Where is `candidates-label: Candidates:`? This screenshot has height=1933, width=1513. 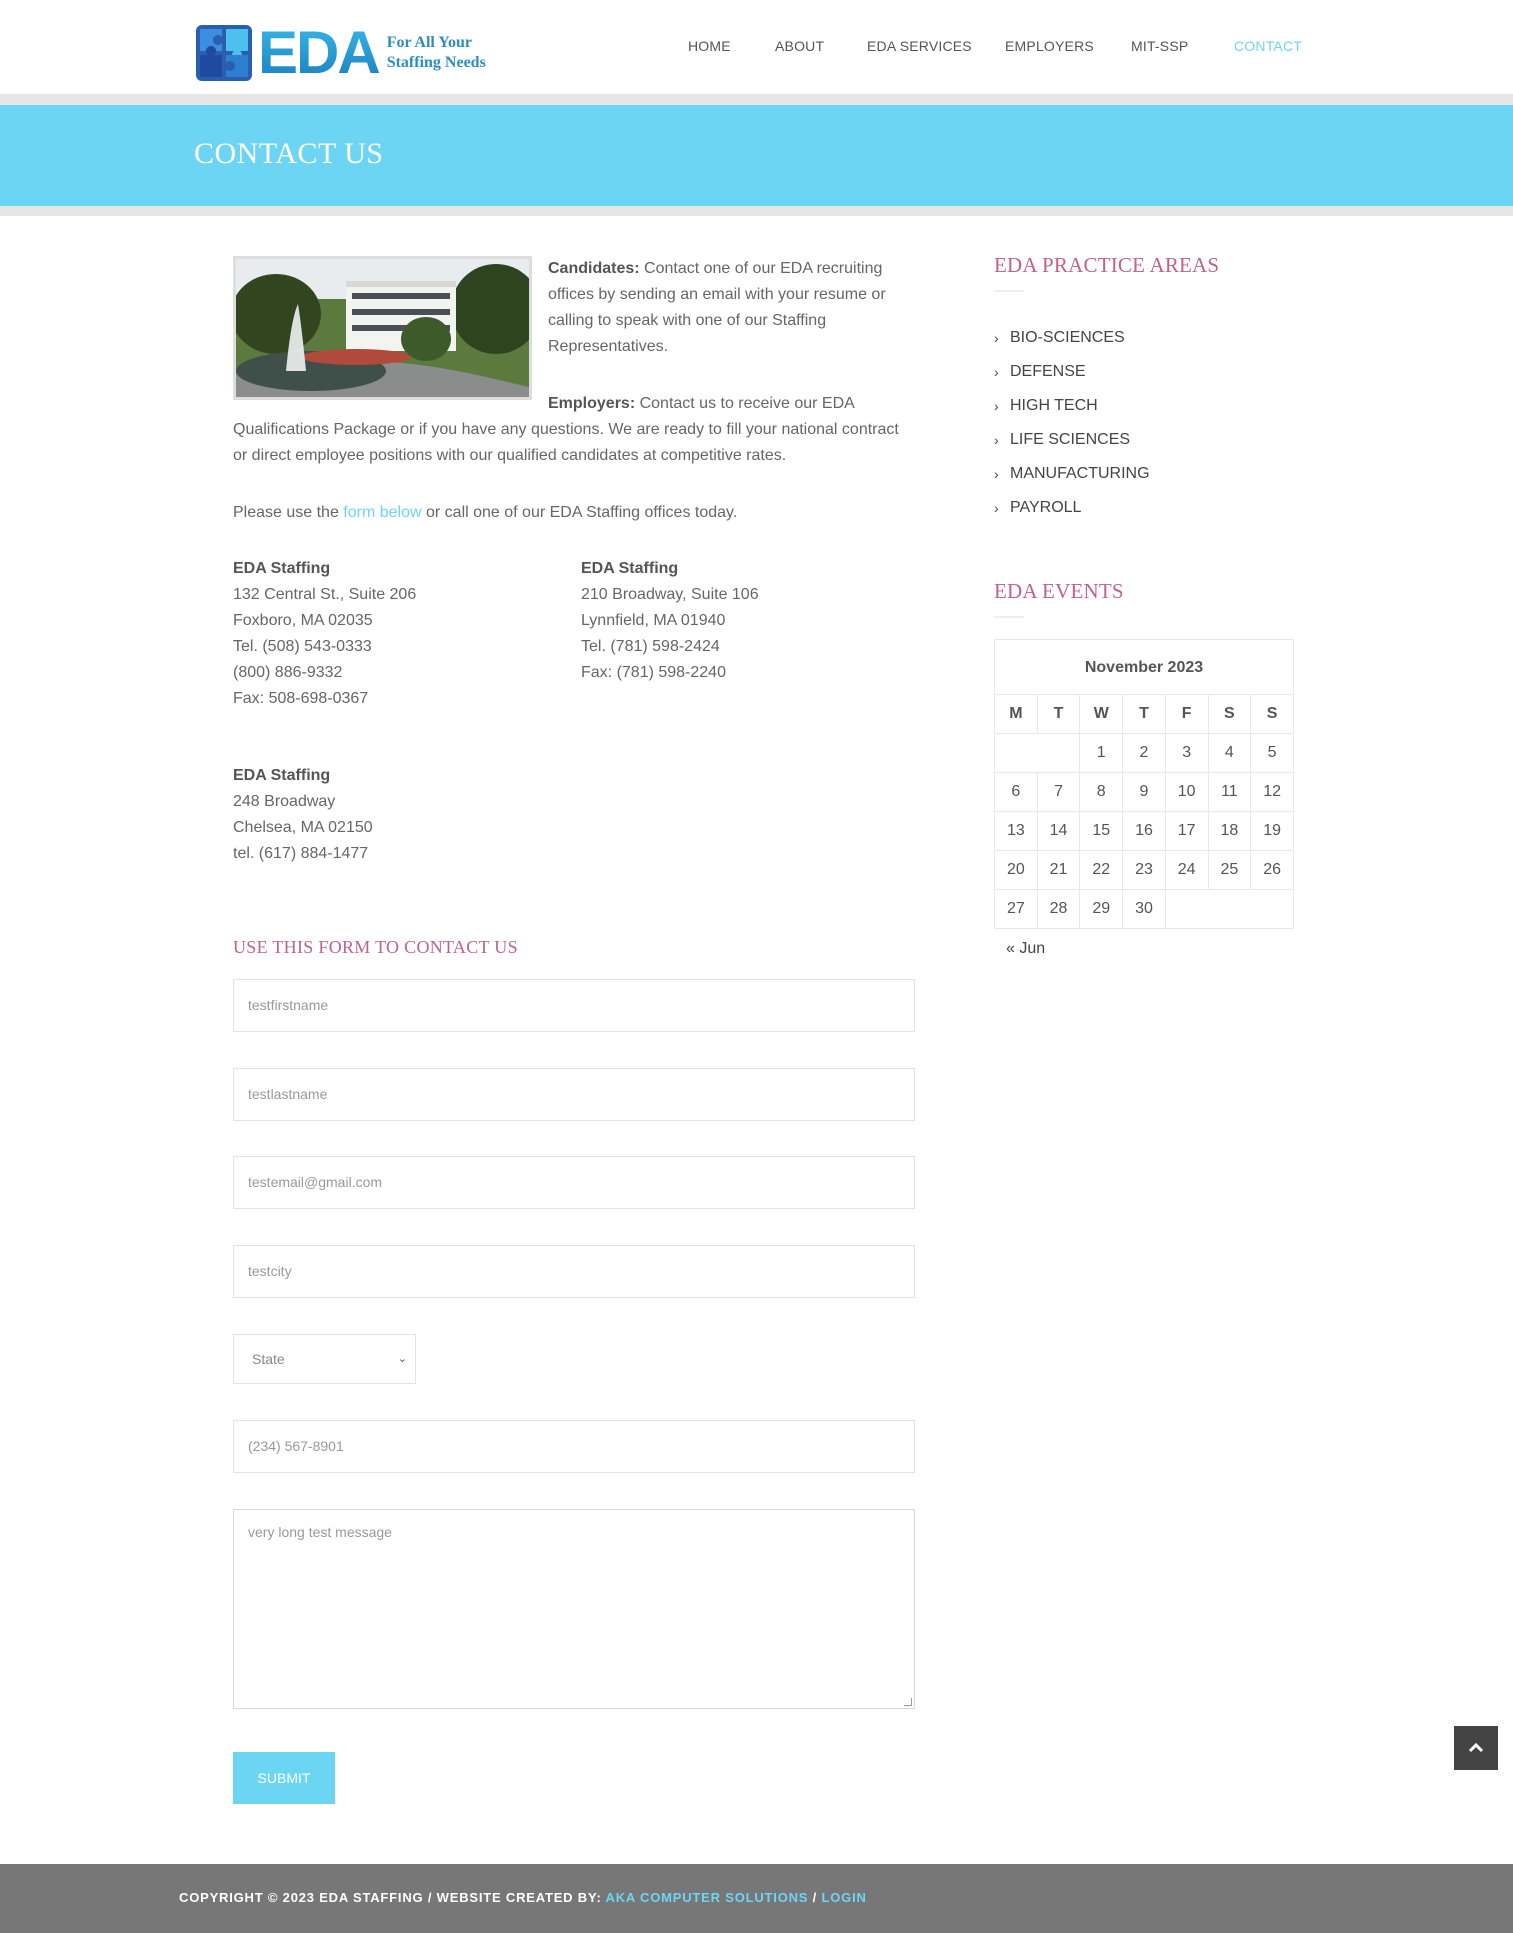 candidates-label: Candidates: is located at coordinates (594, 268).